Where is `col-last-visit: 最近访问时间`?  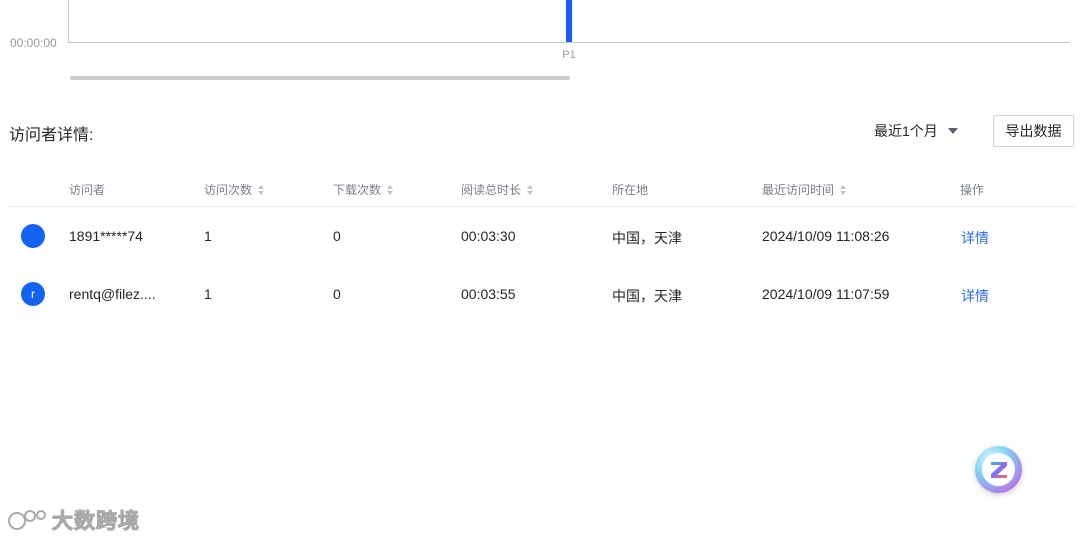 col-last-visit: 最近访问时间 is located at coordinates (804, 189).